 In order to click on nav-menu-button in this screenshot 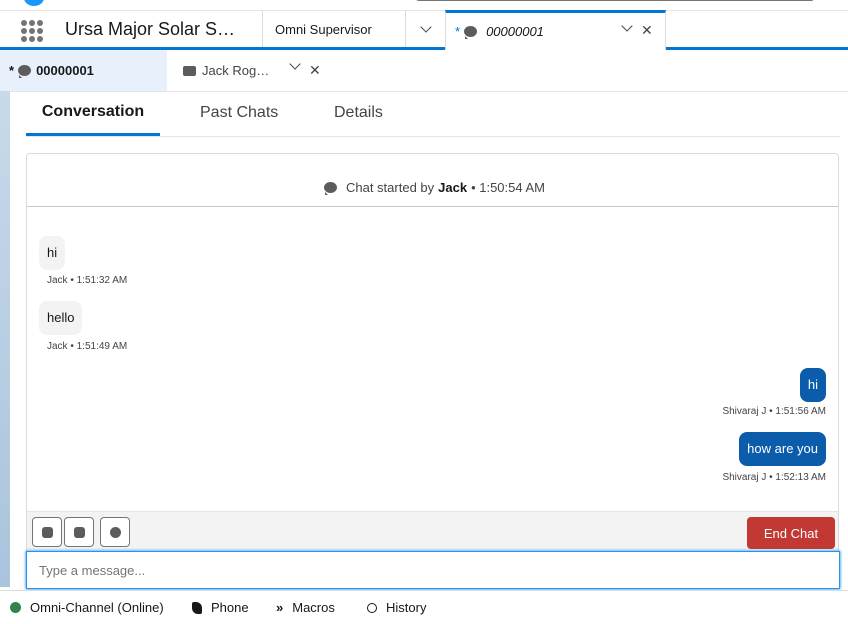, I will do `click(425, 29)`.